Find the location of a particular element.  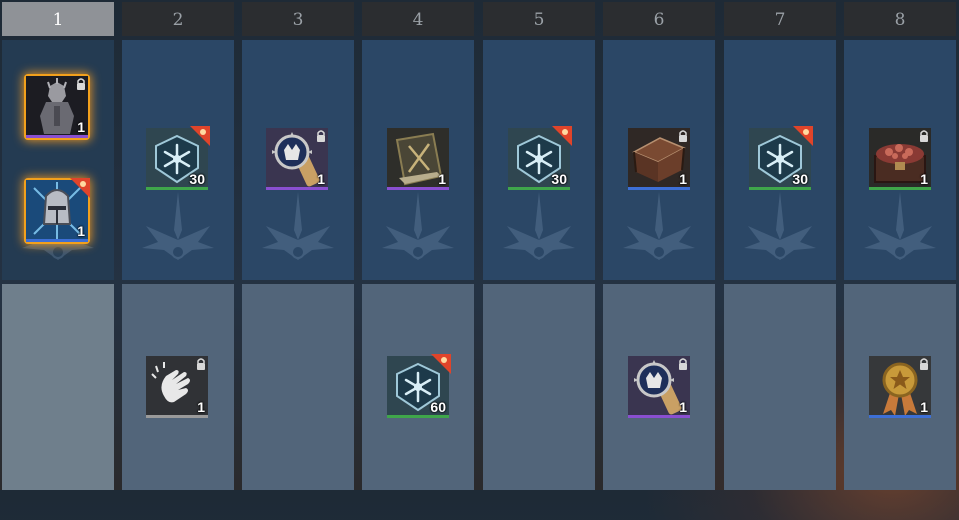

reward-item-helmet: 1 is located at coordinates (57, 211).